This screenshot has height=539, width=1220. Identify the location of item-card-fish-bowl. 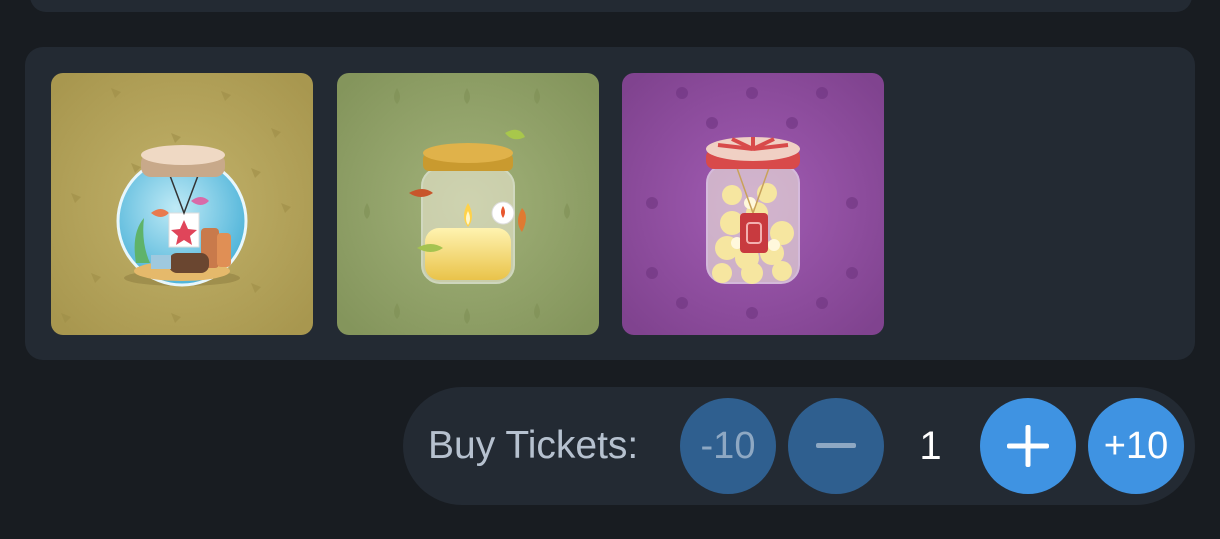
(182, 204).